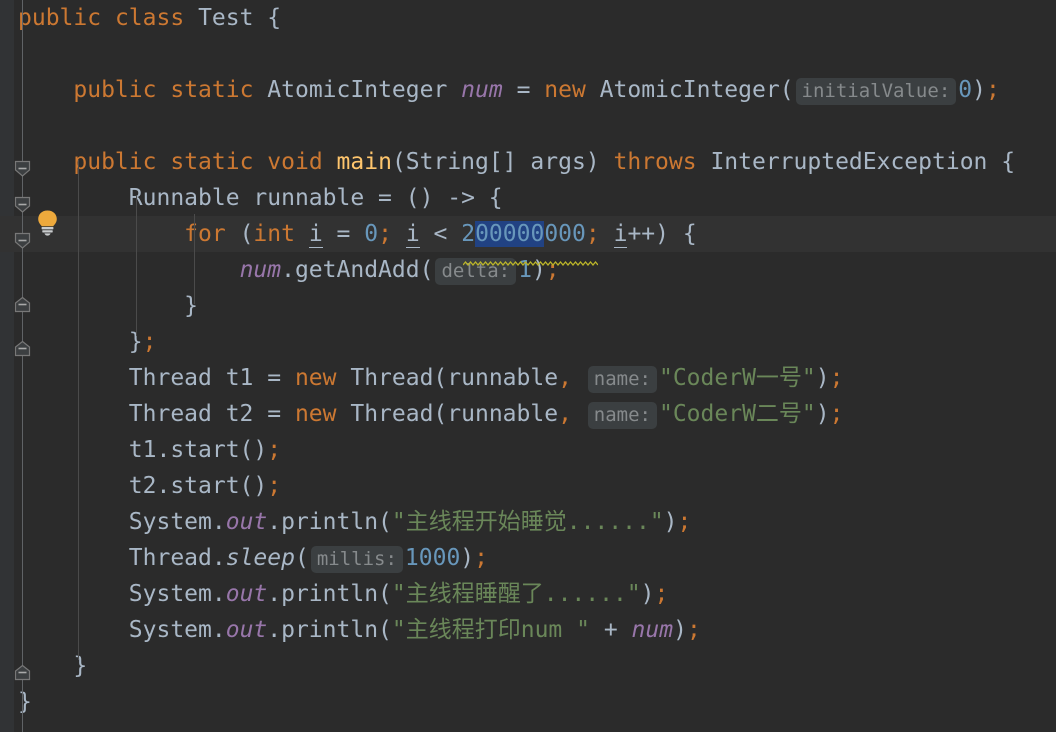 The width and height of the screenshot is (1056, 732). I want to click on code-line: Thread.sleep(millis: 1000);, so click(528, 558).